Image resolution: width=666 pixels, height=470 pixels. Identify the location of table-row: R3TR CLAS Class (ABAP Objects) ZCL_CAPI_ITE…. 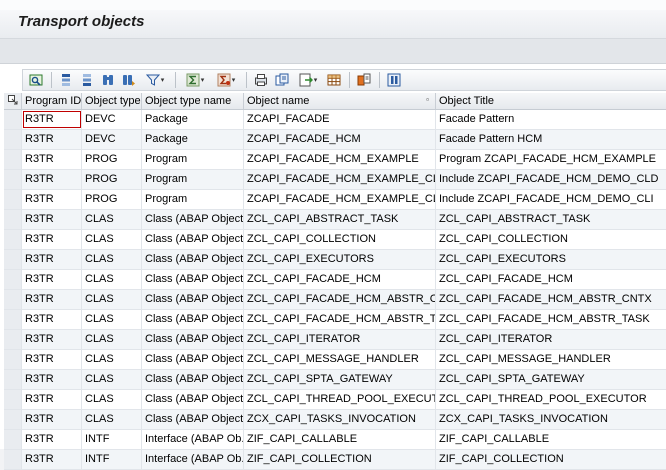
(335, 340).